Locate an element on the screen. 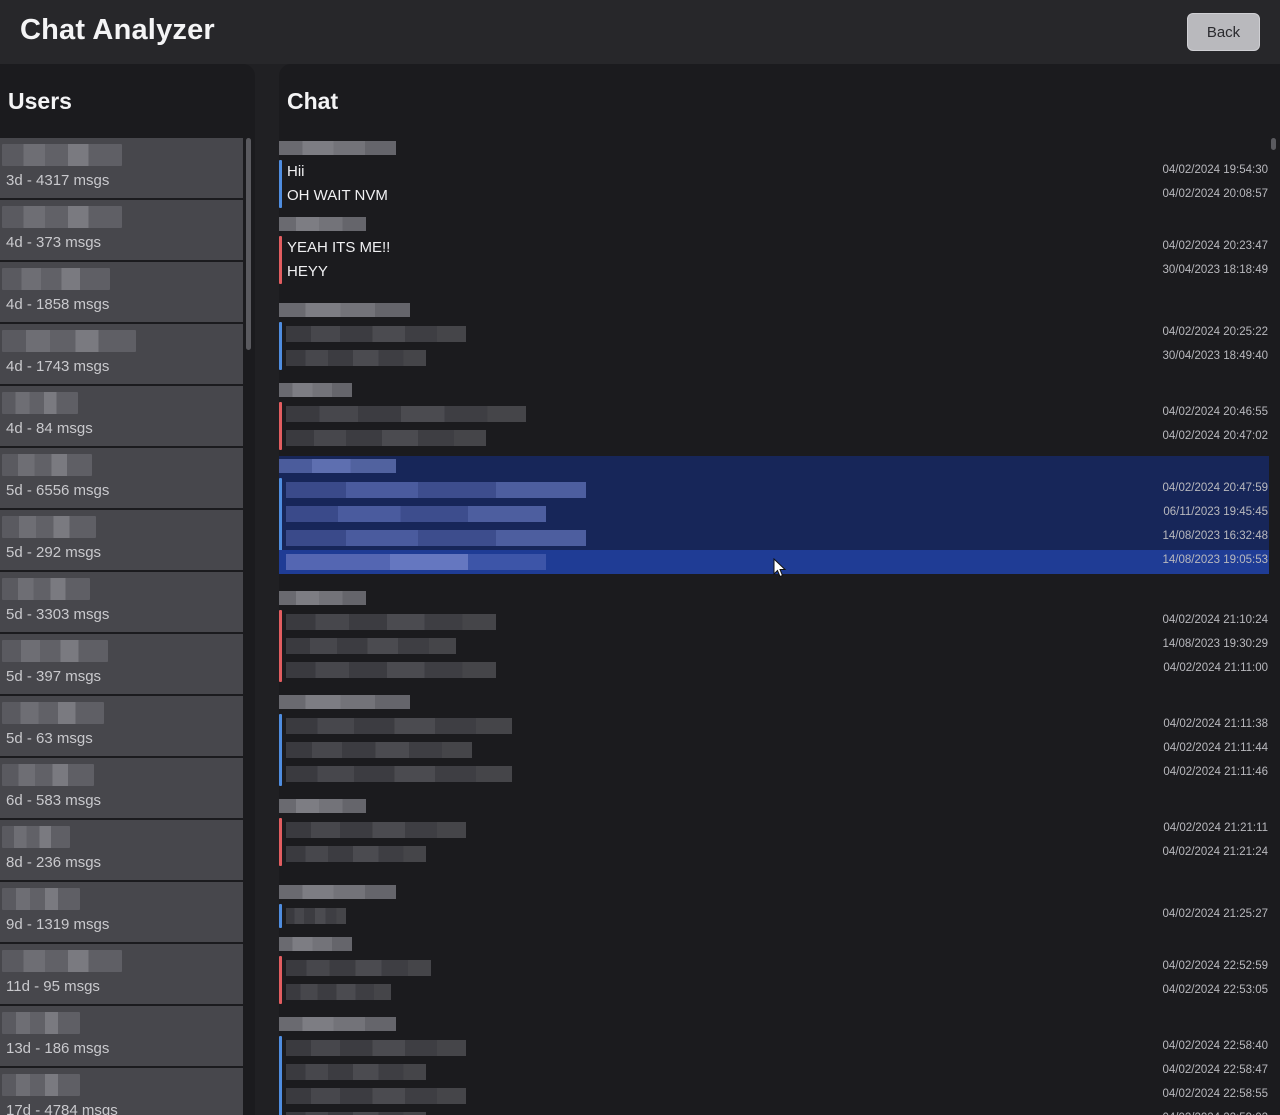  user-list-item: 9d - 1319 msgs is located at coordinates (121, 913).